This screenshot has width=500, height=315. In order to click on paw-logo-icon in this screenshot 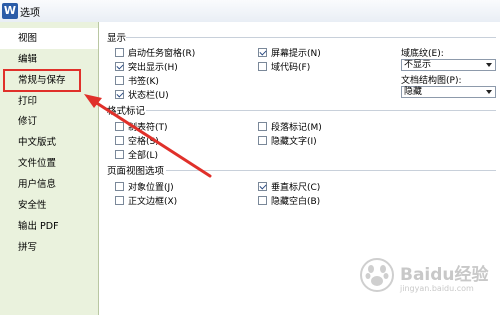, I will do `click(377, 275)`.